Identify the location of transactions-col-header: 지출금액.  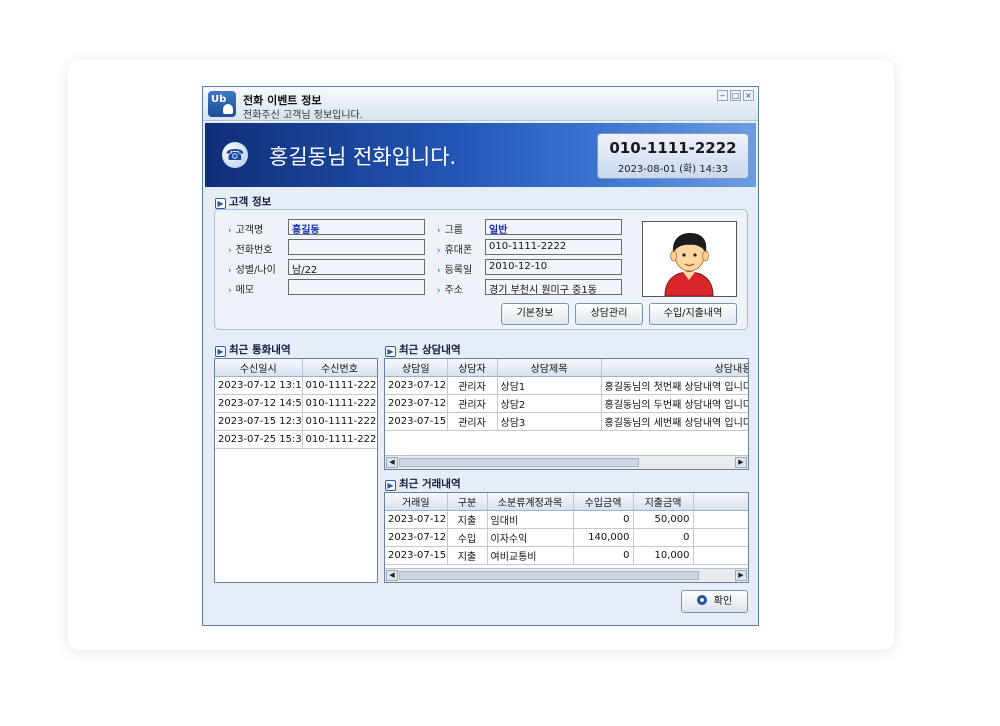
(663, 502).